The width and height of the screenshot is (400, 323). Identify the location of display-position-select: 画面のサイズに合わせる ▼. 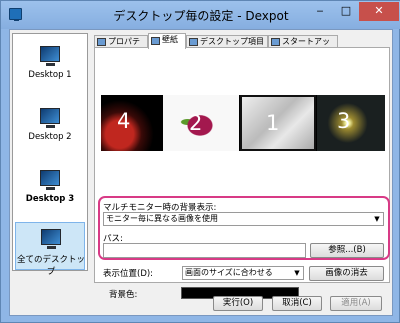
(243, 273).